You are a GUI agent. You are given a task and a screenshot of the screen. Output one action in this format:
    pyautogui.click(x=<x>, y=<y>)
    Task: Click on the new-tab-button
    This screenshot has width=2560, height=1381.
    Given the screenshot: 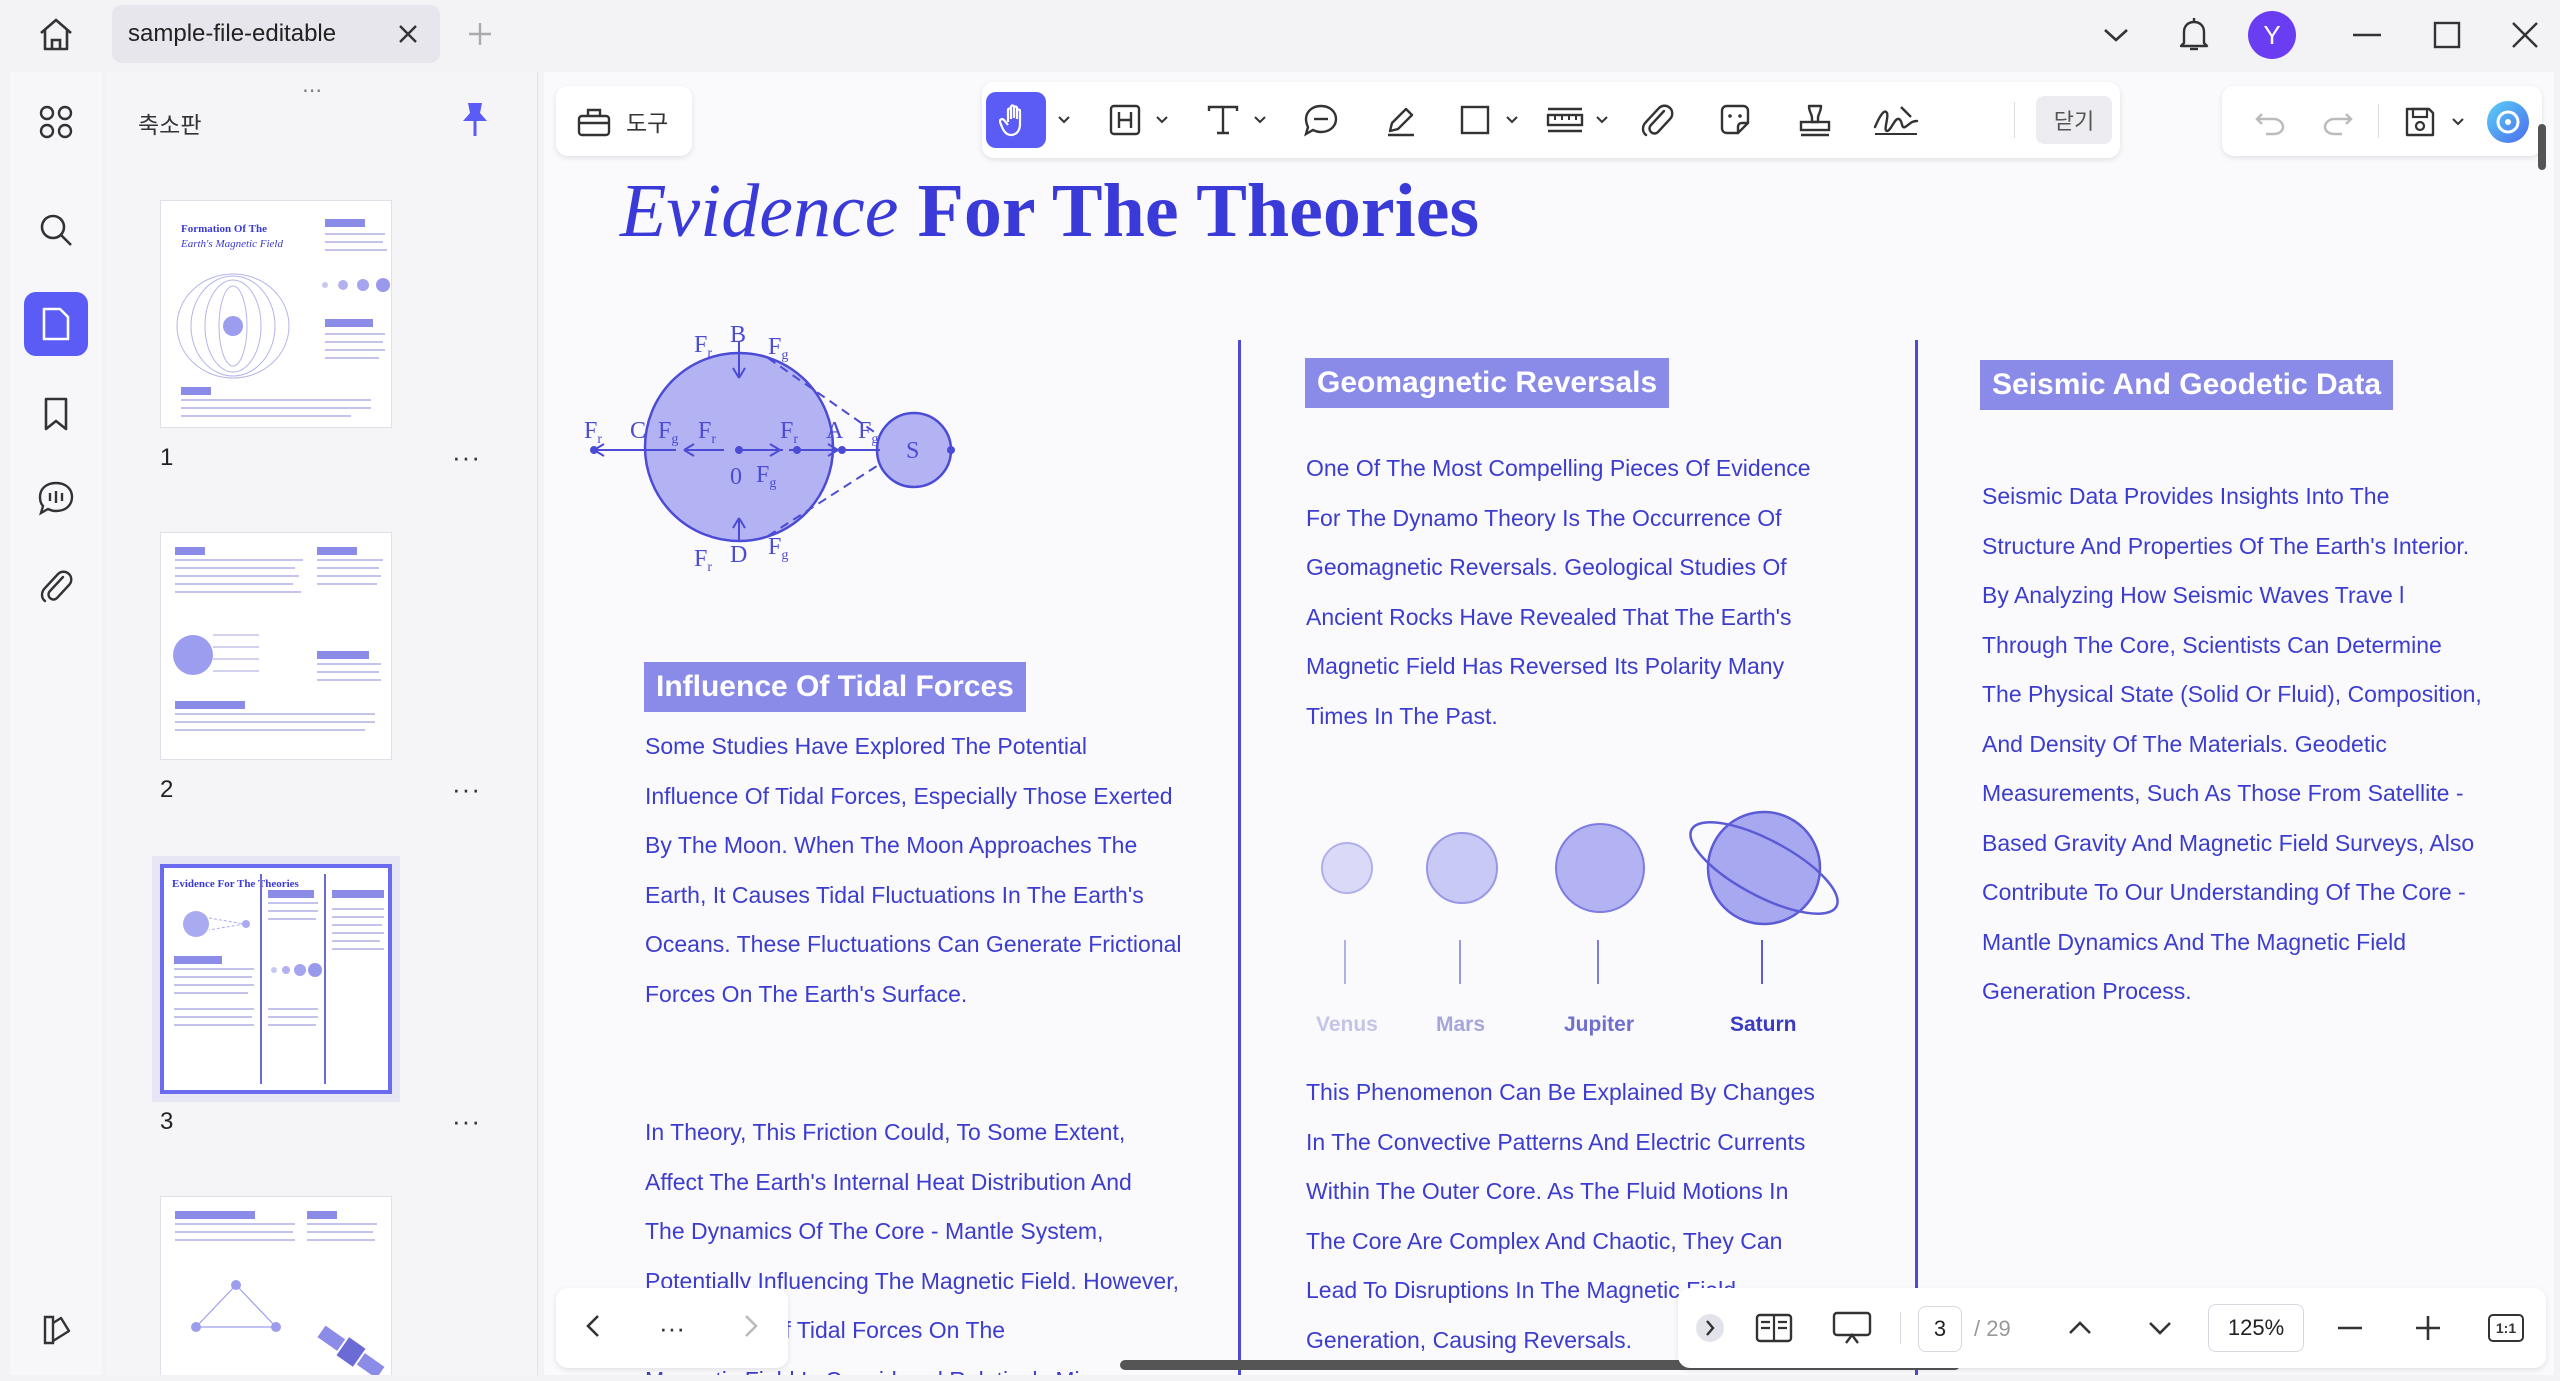 What is the action you would take?
    pyautogui.click(x=480, y=34)
    